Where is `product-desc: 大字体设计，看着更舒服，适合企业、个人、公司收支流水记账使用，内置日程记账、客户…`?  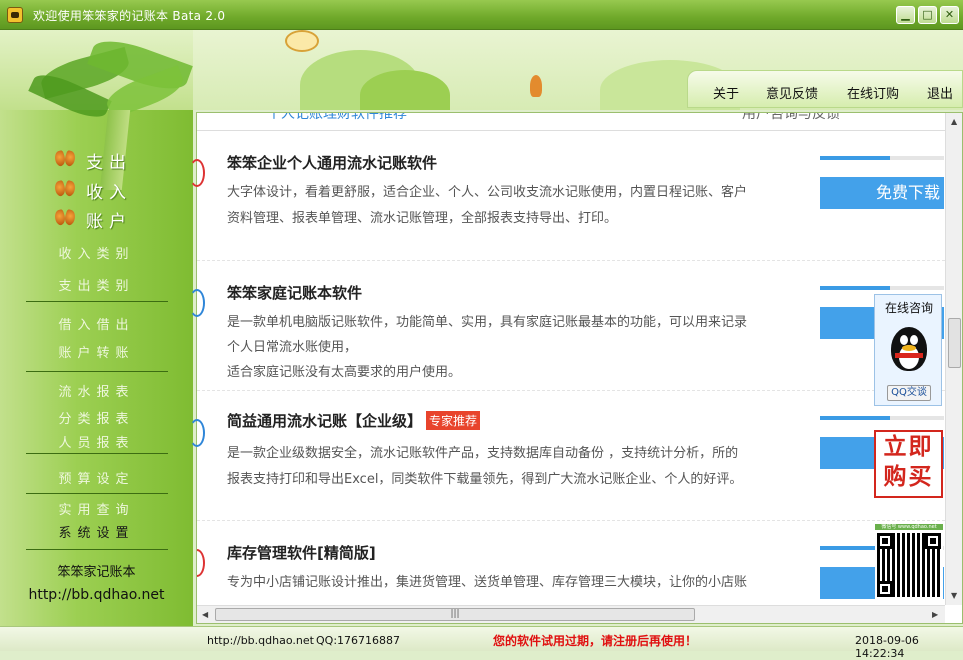
product-desc: 大字体设计，看着更舒服，适合企业、个人、公司收支流水记账使用，内置日程记账、客户… is located at coordinates (512, 206).